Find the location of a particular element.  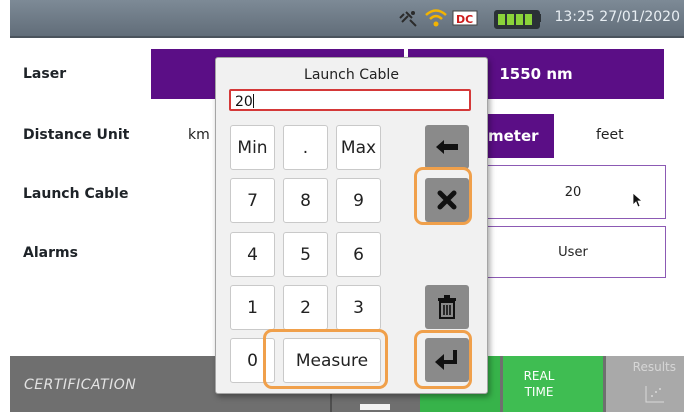

key-2: 2 is located at coordinates (305, 307).